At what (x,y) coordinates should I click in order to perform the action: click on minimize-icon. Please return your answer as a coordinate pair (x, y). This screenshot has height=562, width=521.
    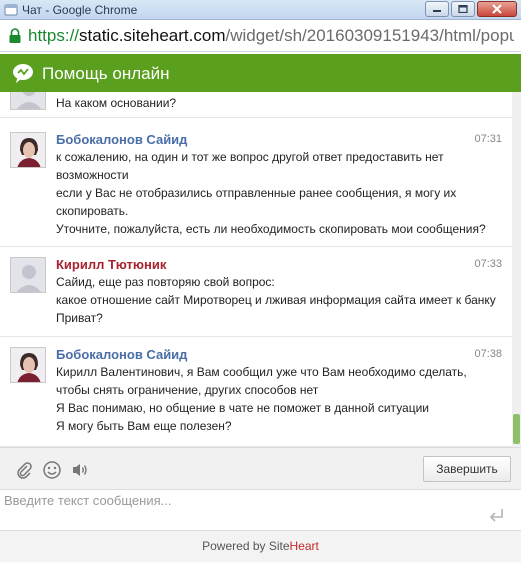
    Looking at the image, I should click on (437, 11).